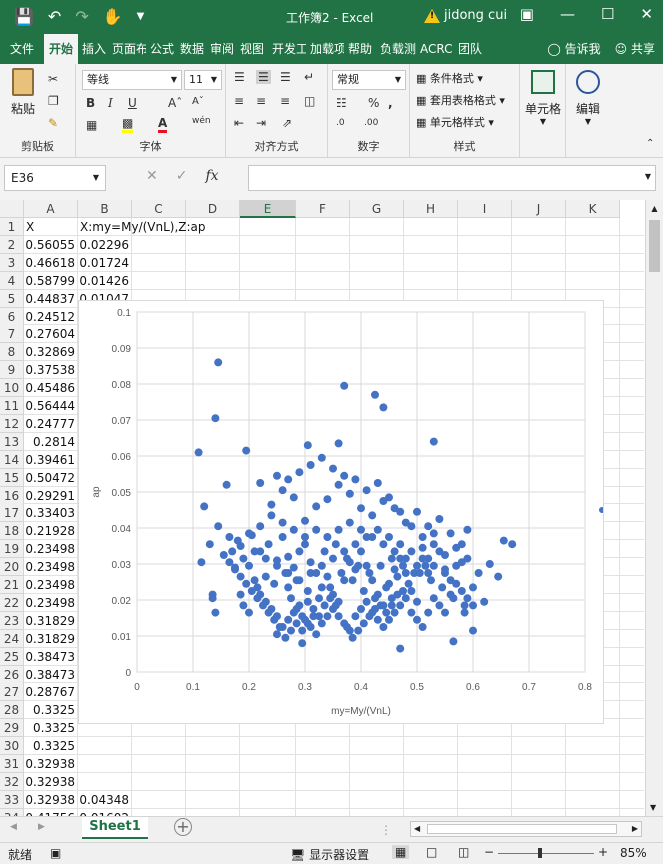 This screenshot has height=864, width=663. Describe the element at coordinates (540, 853) in the screenshot. I see `zoom-thumb` at that location.